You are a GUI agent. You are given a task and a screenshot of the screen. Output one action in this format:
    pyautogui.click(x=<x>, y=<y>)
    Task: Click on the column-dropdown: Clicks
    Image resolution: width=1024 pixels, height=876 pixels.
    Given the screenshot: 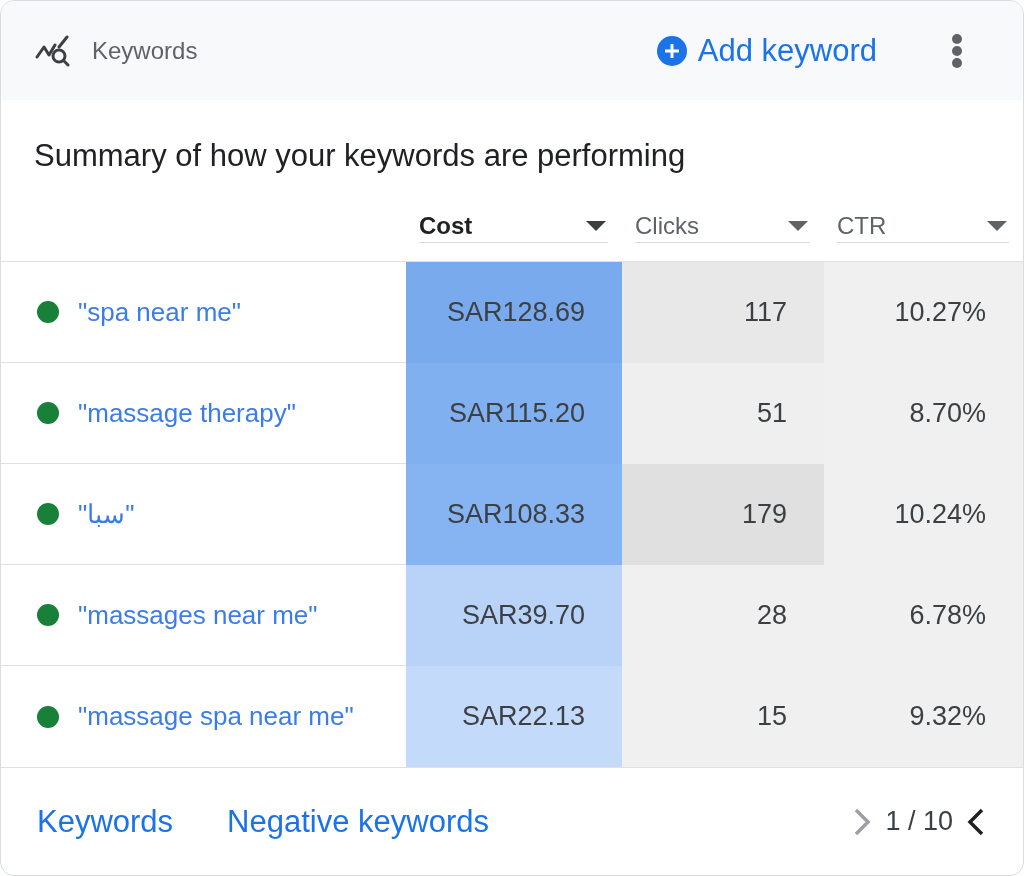 What is the action you would take?
    pyautogui.click(x=722, y=226)
    